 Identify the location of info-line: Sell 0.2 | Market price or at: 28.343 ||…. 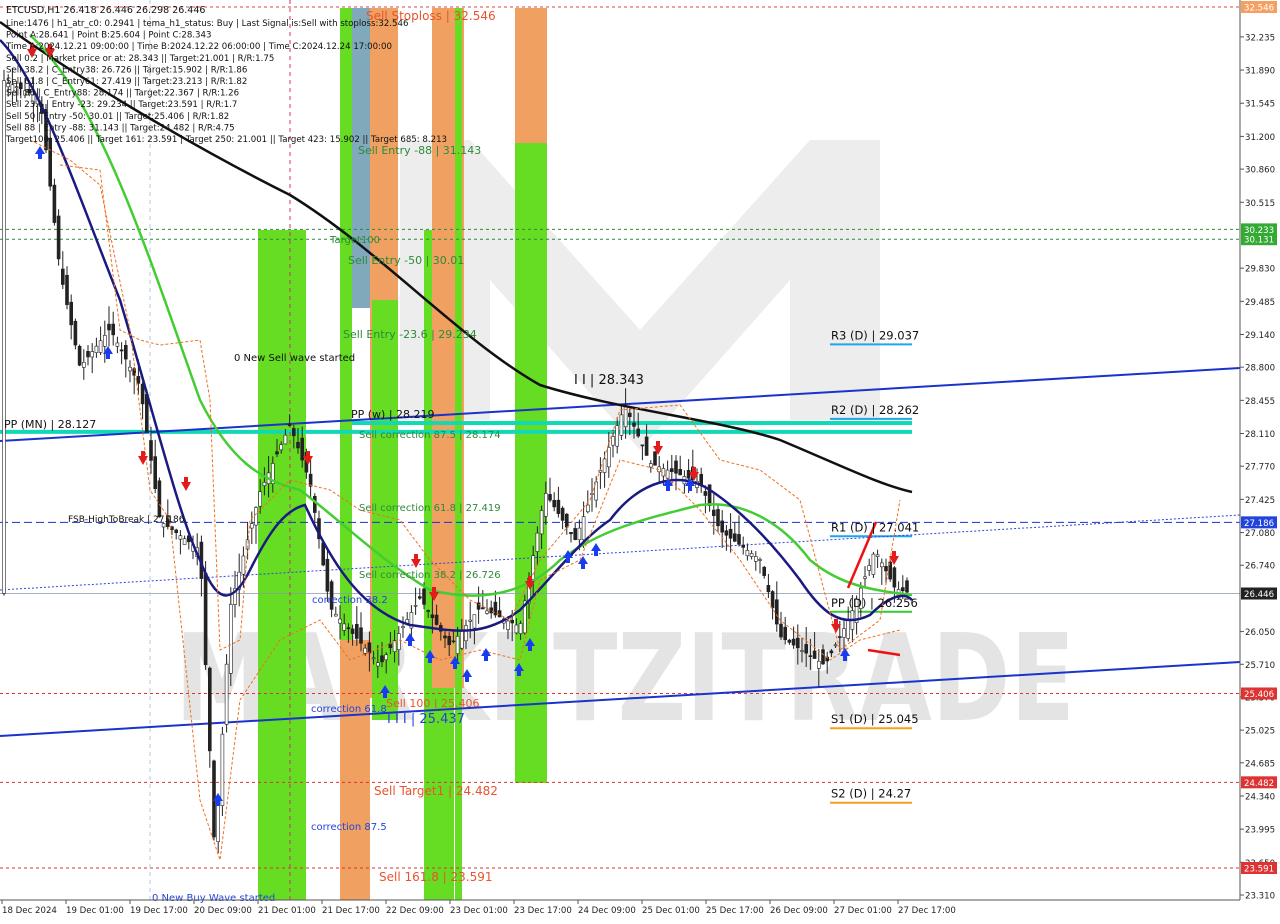
(140, 59).